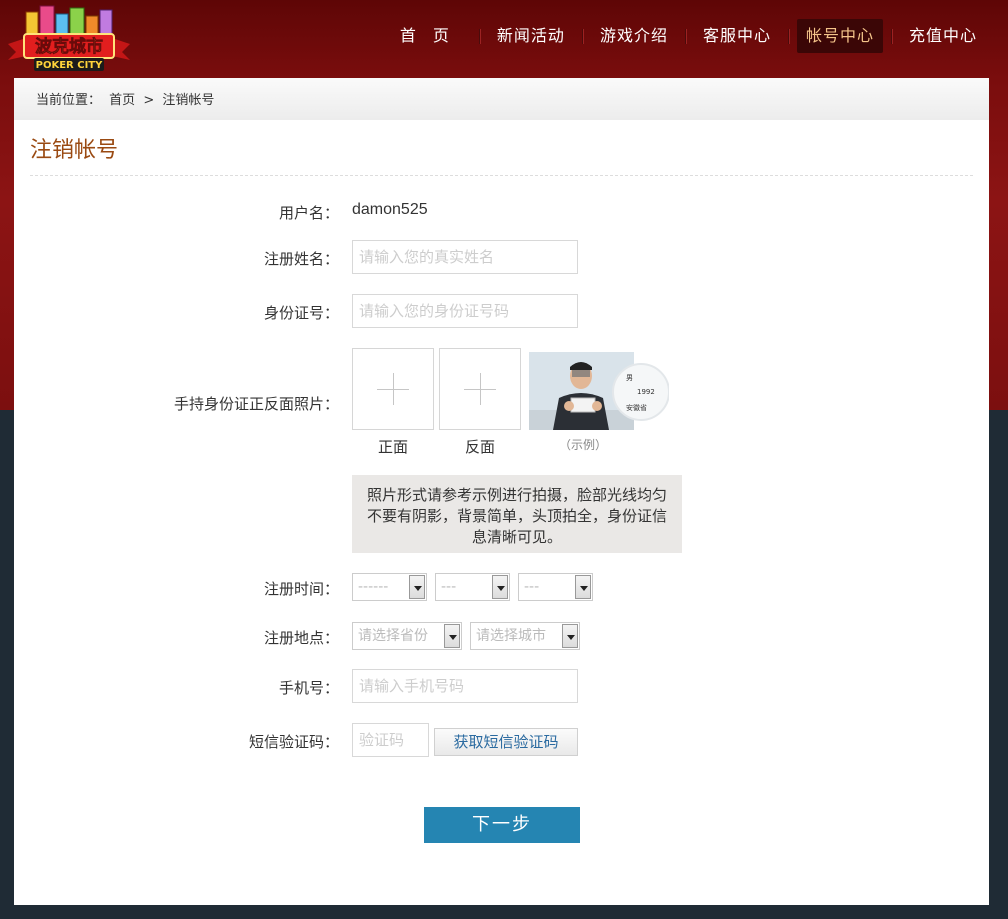 The height and width of the screenshot is (919, 1008). What do you see at coordinates (122, 100) in the screenshot?
I see `breadcrumb-home: 首页` at bounding box center [122, 100].